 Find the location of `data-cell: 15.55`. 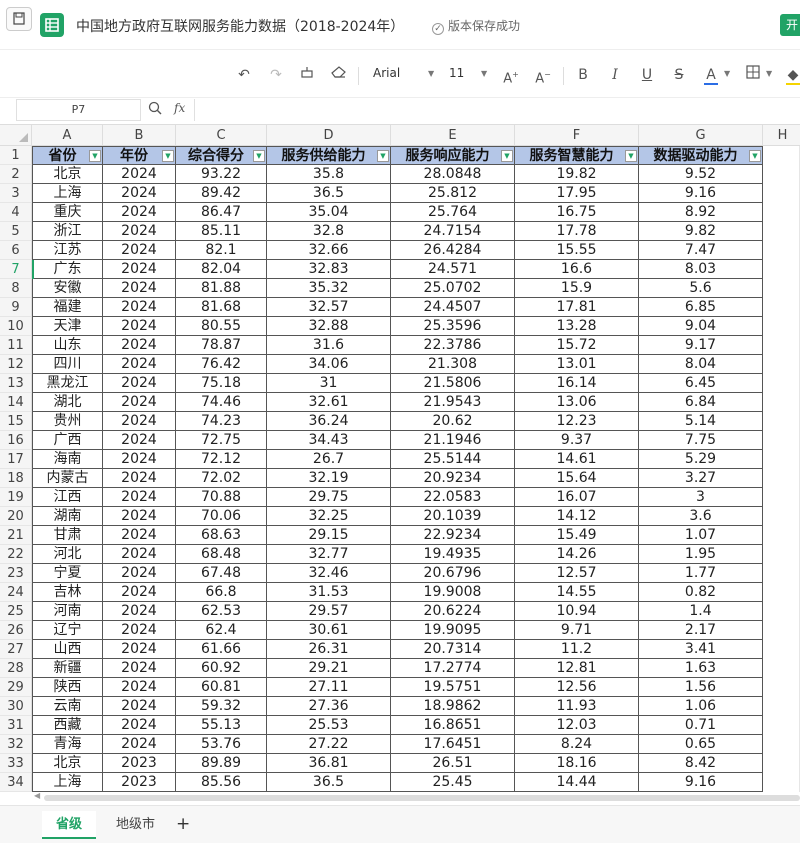

data-cell: 15.55 is located at coordinates (577, 250).